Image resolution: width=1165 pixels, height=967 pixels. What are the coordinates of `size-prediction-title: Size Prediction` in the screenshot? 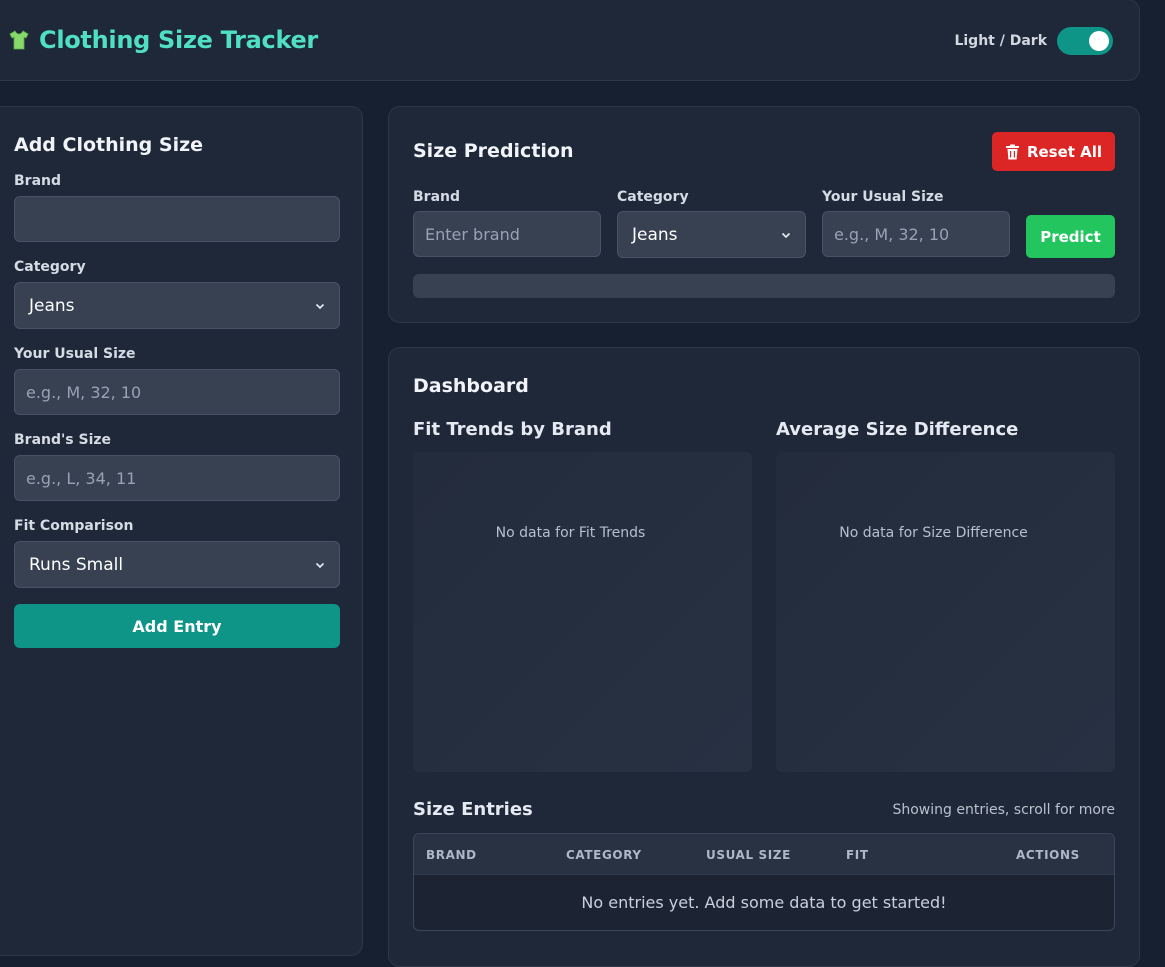 It's located at (493, 151).